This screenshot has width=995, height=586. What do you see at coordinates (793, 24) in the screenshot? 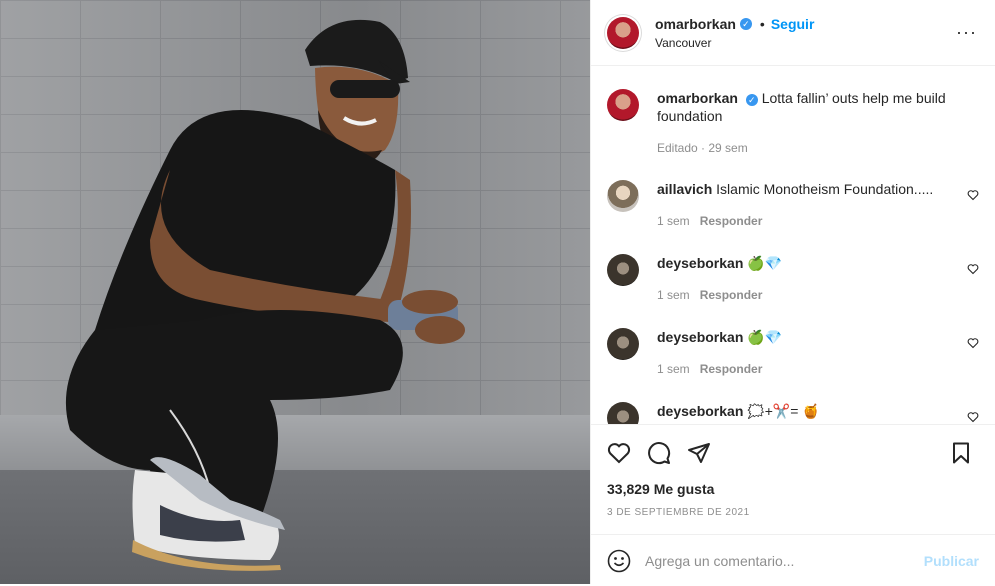
I see `follow-button: Seguir` at bounding box center [793, 24].